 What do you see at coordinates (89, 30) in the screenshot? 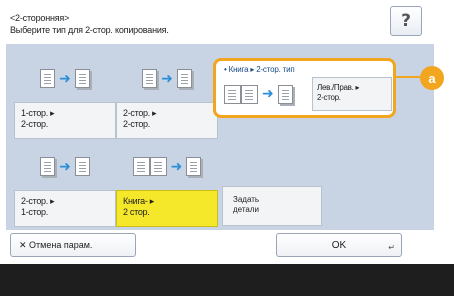
I see `prompt-text: Выберите тип для 2-стор. копирования.` at bounding box center [89, 30].